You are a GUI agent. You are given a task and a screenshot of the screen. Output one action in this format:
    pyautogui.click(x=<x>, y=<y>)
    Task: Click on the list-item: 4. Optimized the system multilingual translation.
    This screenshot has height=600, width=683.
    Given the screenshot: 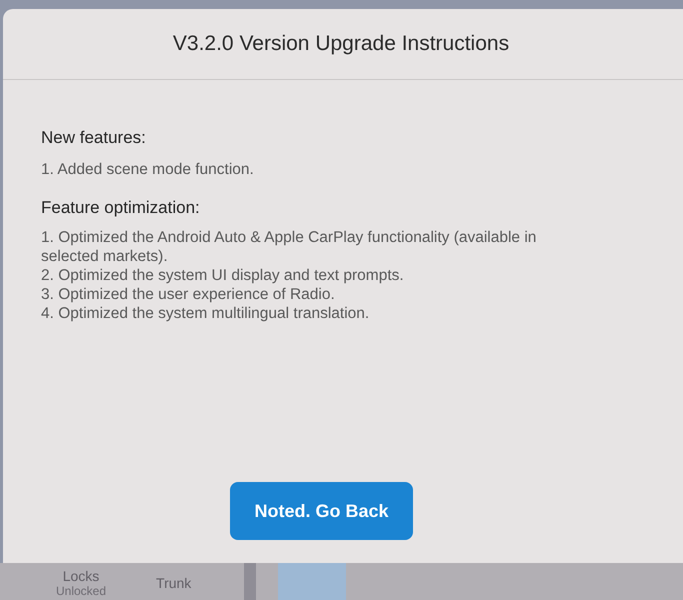 What is the action you would take?
    pyautogui.click(x=205, y=313)
    